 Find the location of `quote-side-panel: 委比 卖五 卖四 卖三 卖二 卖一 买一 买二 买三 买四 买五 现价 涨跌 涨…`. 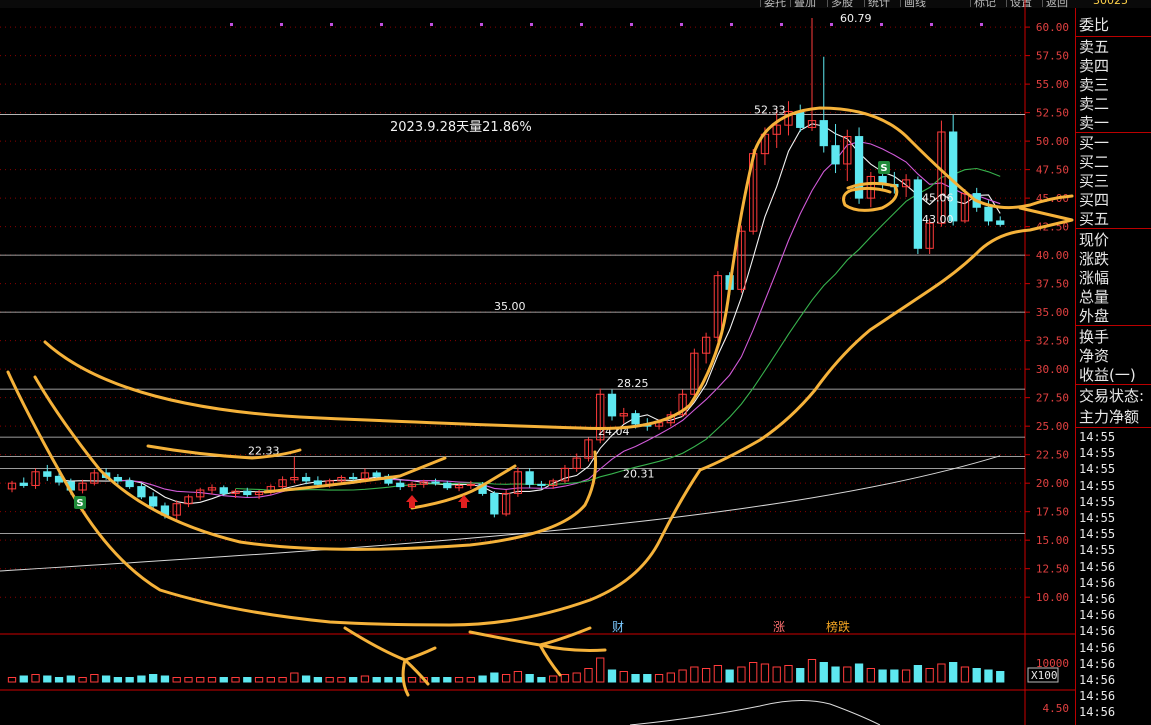

quote-side-panel: 委比 卖五 卖四 卖三 卖二 卖一 买一 买二 买三 买四 买五 现价 涨跌 涨… is located at coordinates (1113, 366).